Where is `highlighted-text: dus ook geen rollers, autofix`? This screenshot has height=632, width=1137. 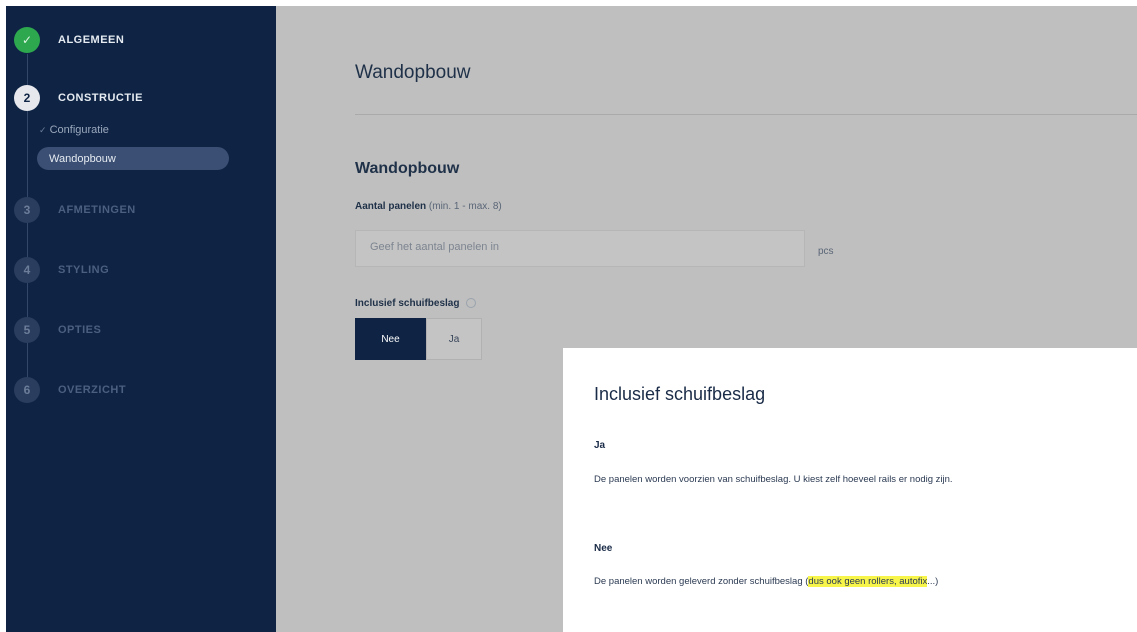 highlighted-text: dus ook geen rollers, autofix is located at coordinates (868, 581).